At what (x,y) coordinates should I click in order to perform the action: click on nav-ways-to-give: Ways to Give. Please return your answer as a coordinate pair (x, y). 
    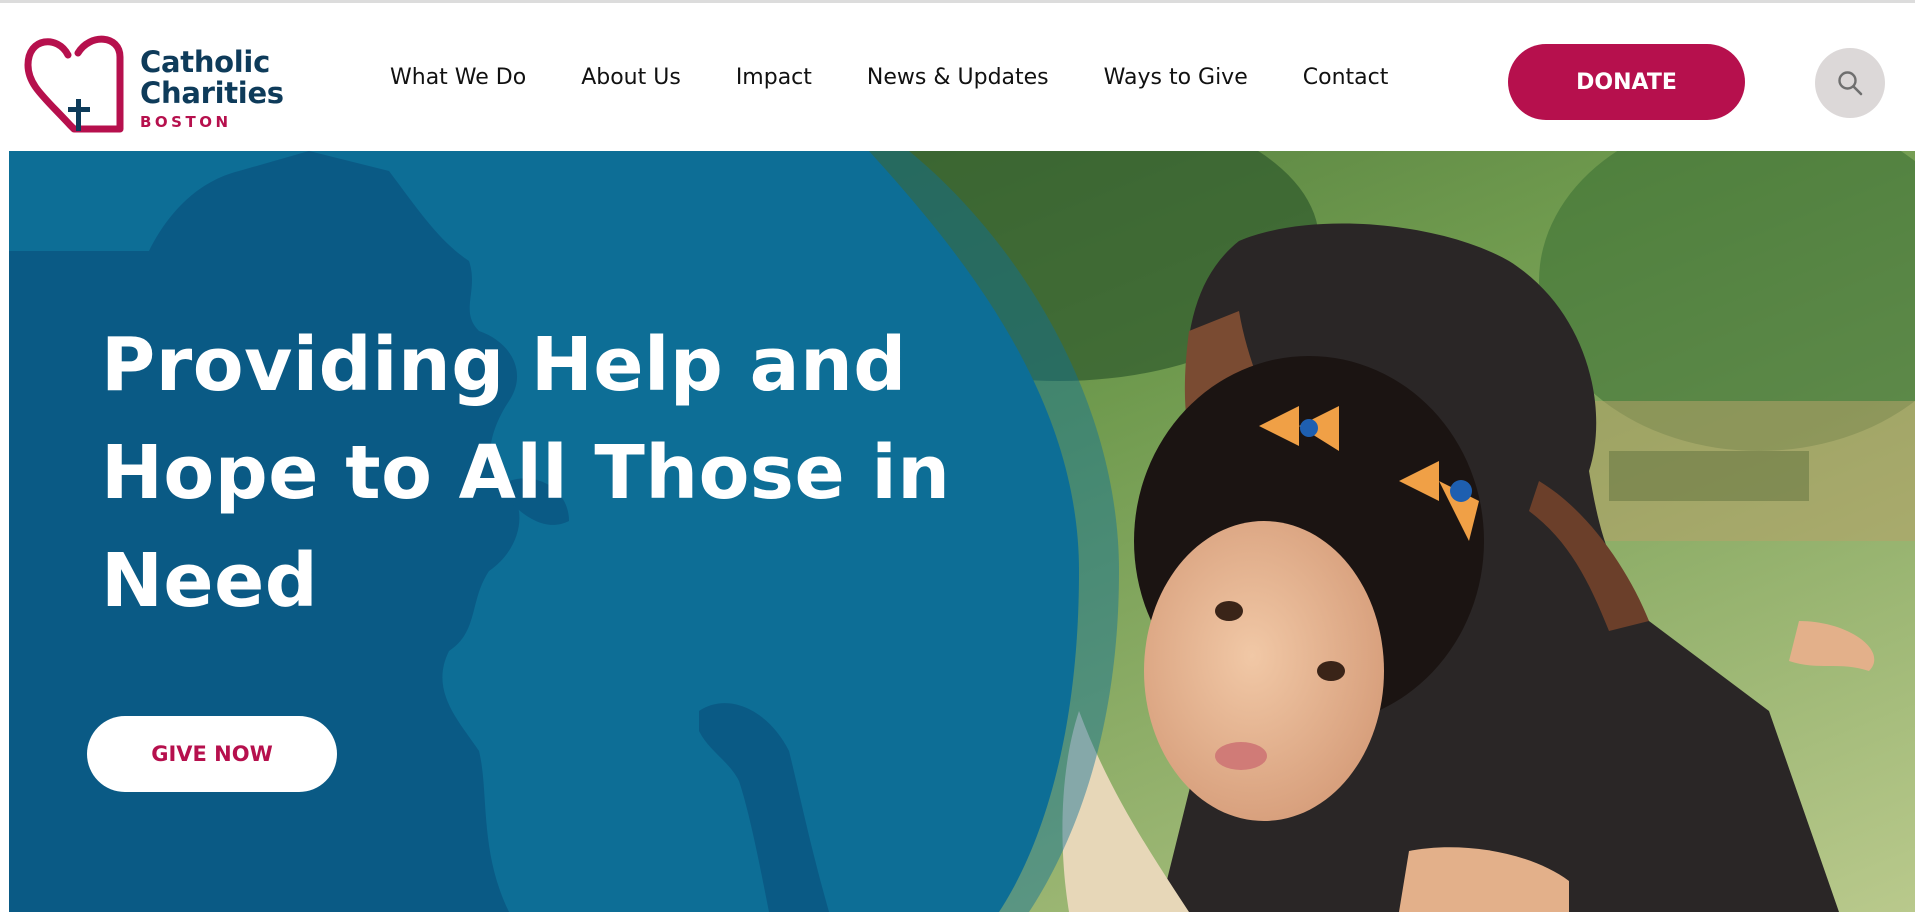
    Looking at the image, I should click on (1176, 77).